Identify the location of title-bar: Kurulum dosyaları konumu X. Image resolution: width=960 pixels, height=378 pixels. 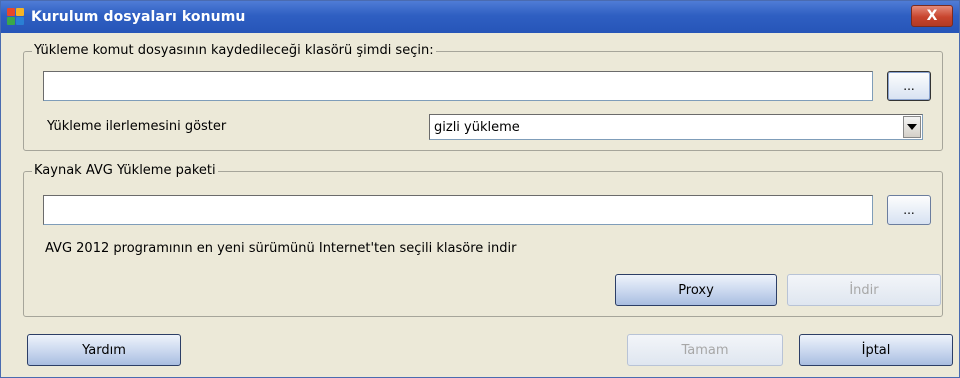
(480, 17).